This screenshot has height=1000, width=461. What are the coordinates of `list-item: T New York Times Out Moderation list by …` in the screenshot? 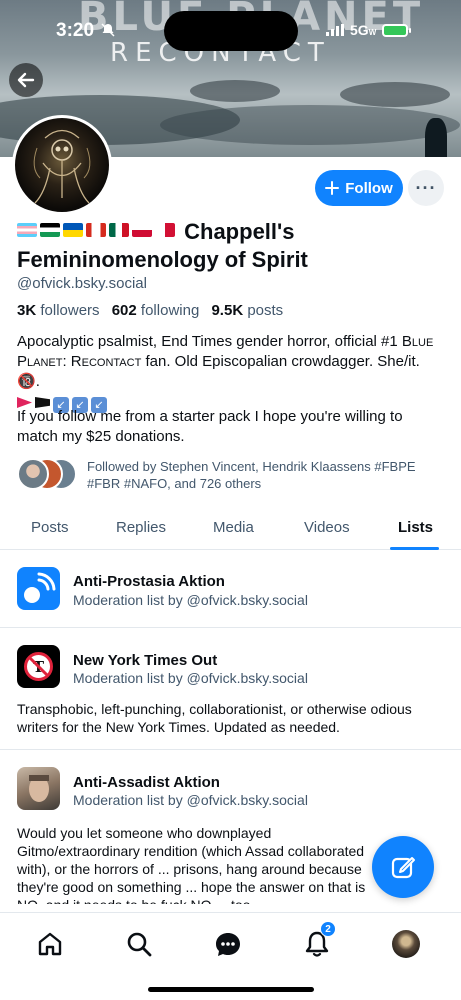 It's located at (230, 689).